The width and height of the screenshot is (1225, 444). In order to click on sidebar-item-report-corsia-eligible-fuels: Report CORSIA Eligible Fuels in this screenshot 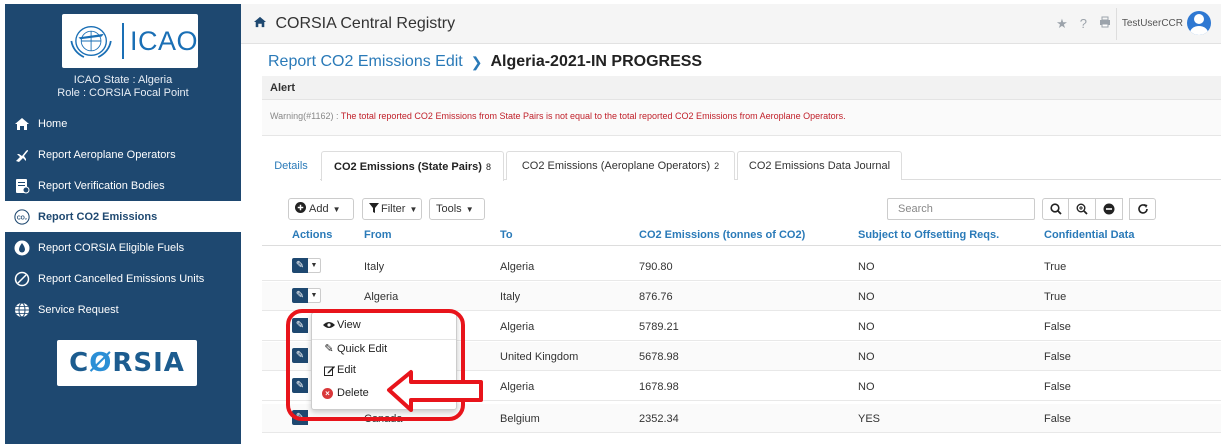, I will do `click(123, 247)`.